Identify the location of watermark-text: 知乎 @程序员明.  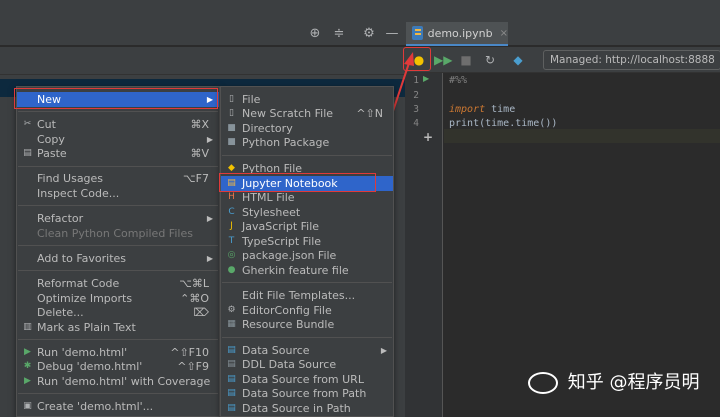
(633, 382).